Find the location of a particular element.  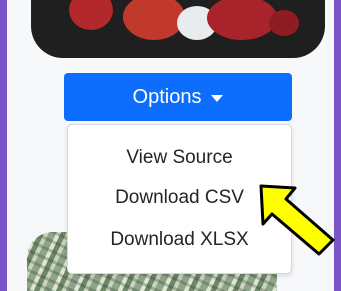

menu-item-view-source: View Source is located at coordinates (179, 158).